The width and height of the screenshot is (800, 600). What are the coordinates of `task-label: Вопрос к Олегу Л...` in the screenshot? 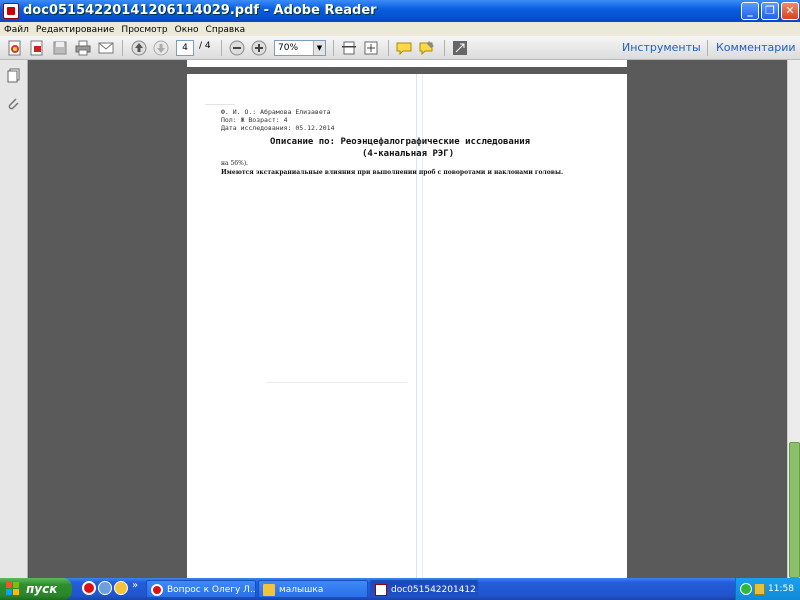 It's located at (211, 590).